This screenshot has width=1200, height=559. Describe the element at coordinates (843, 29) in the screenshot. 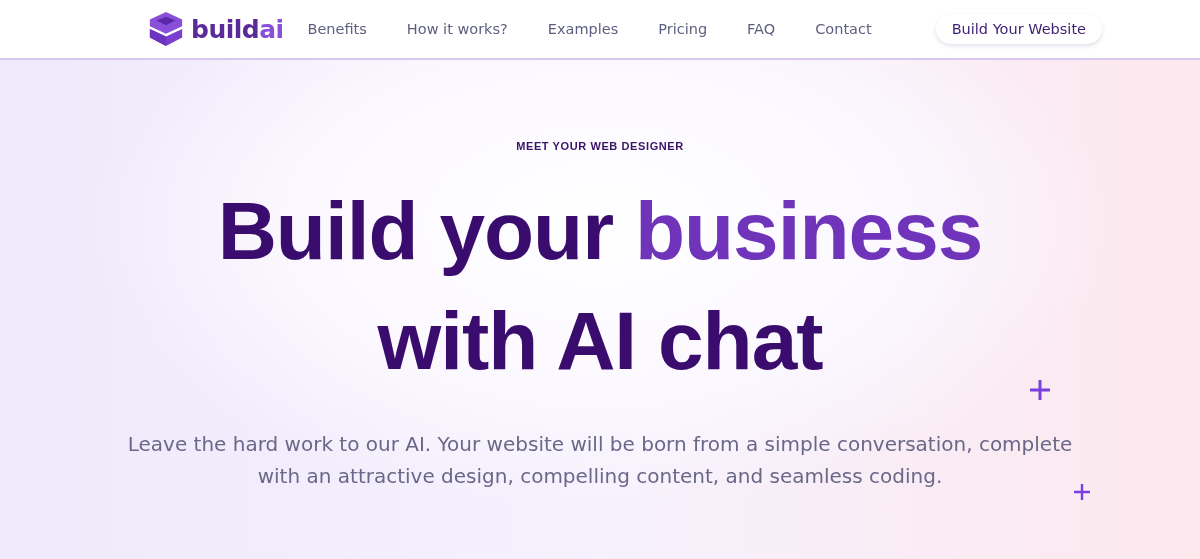

I see `nav-link: Contact` at that location.